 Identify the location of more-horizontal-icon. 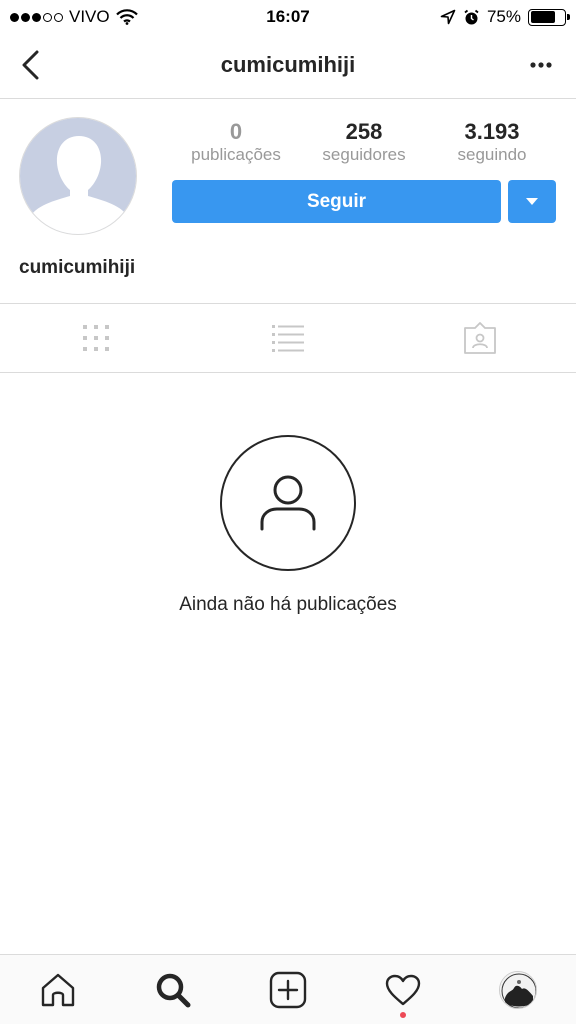
(541, 65).